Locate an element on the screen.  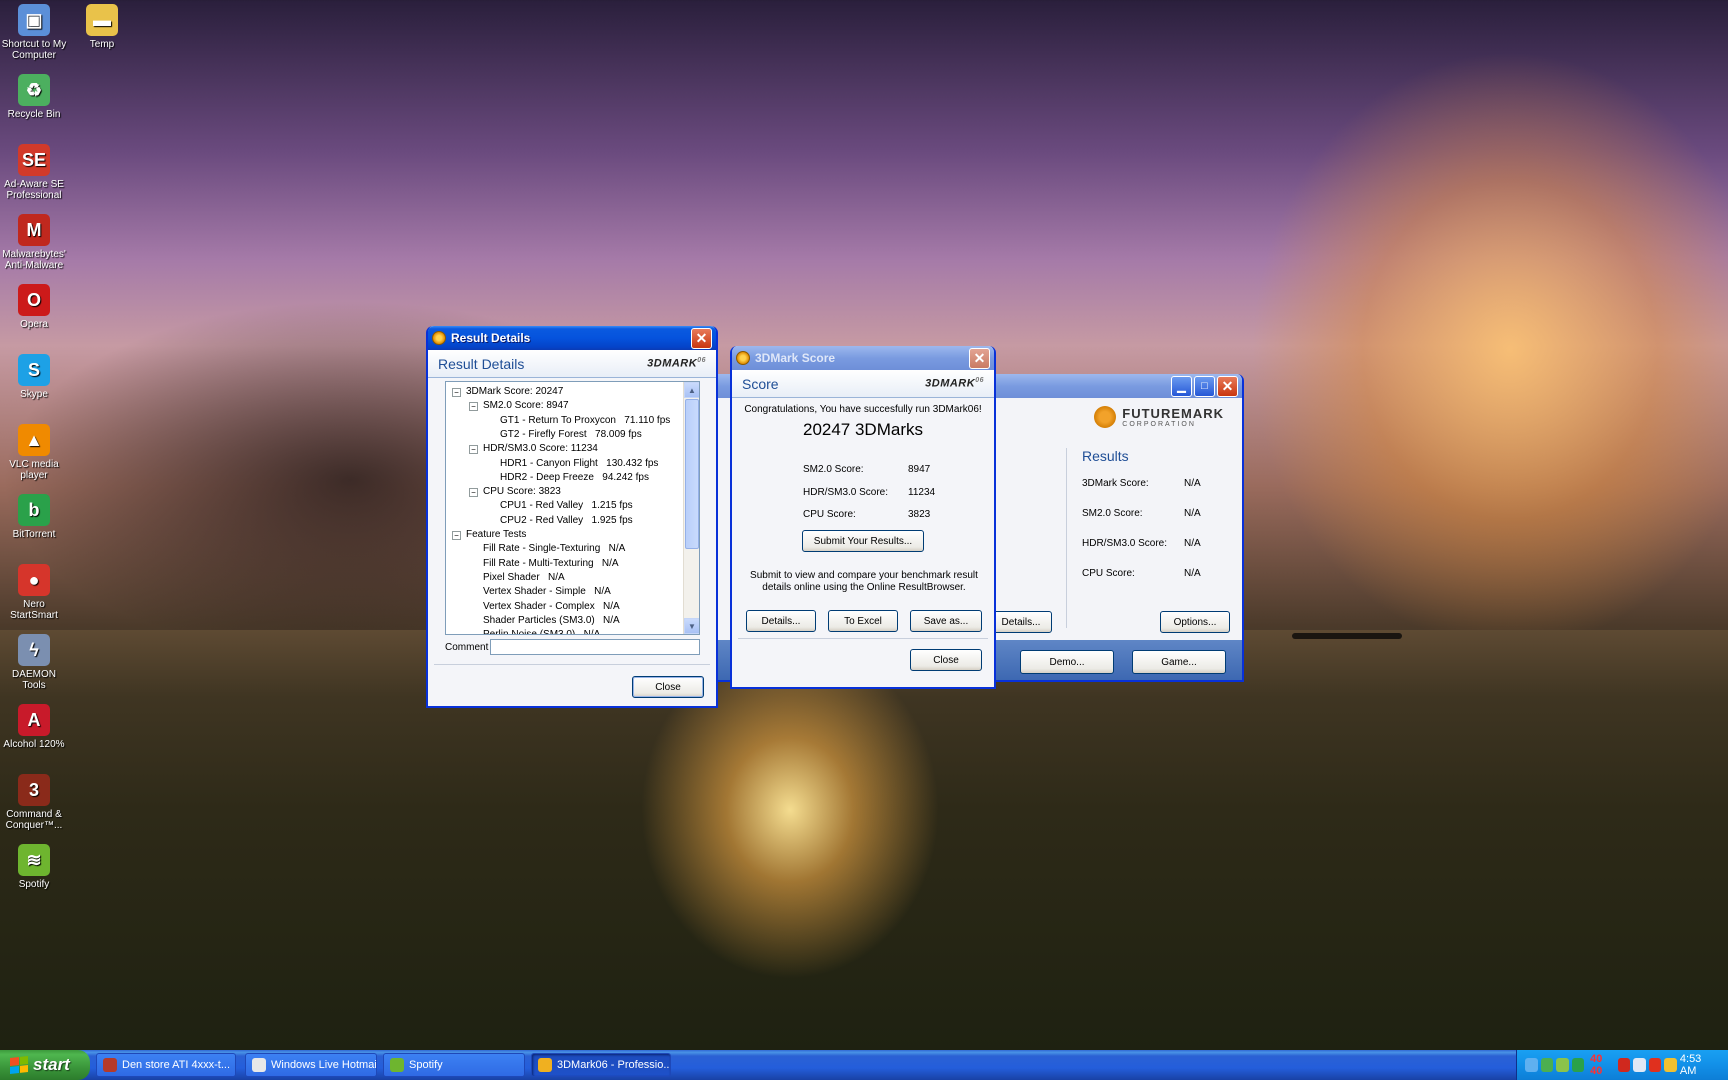
tray-ati-icon is located at coordinates (1624, 1065).